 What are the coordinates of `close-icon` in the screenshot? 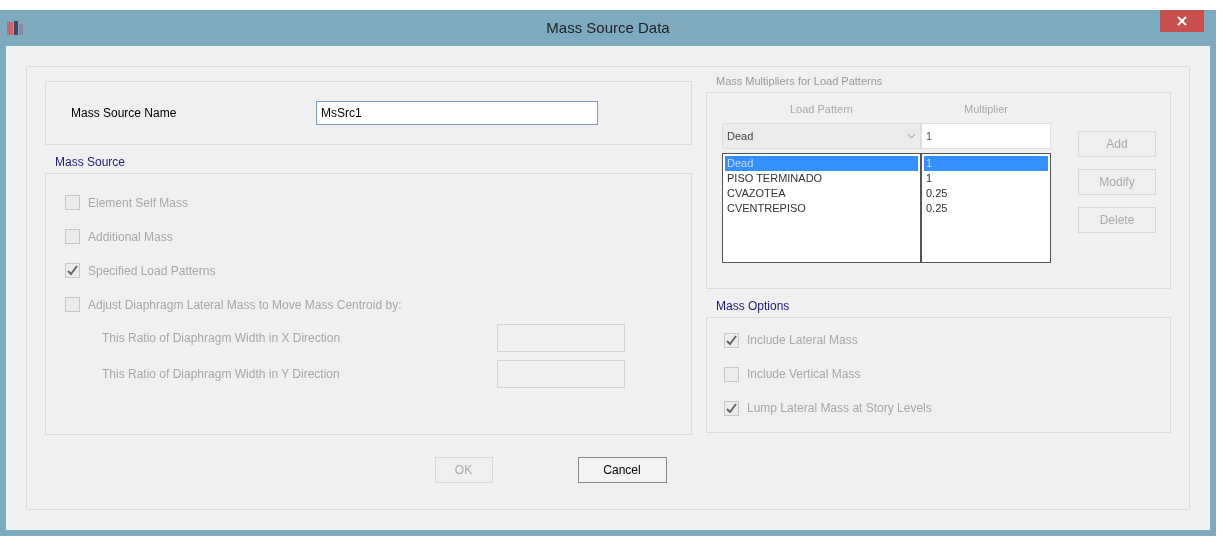 It's located at (1182, 21).